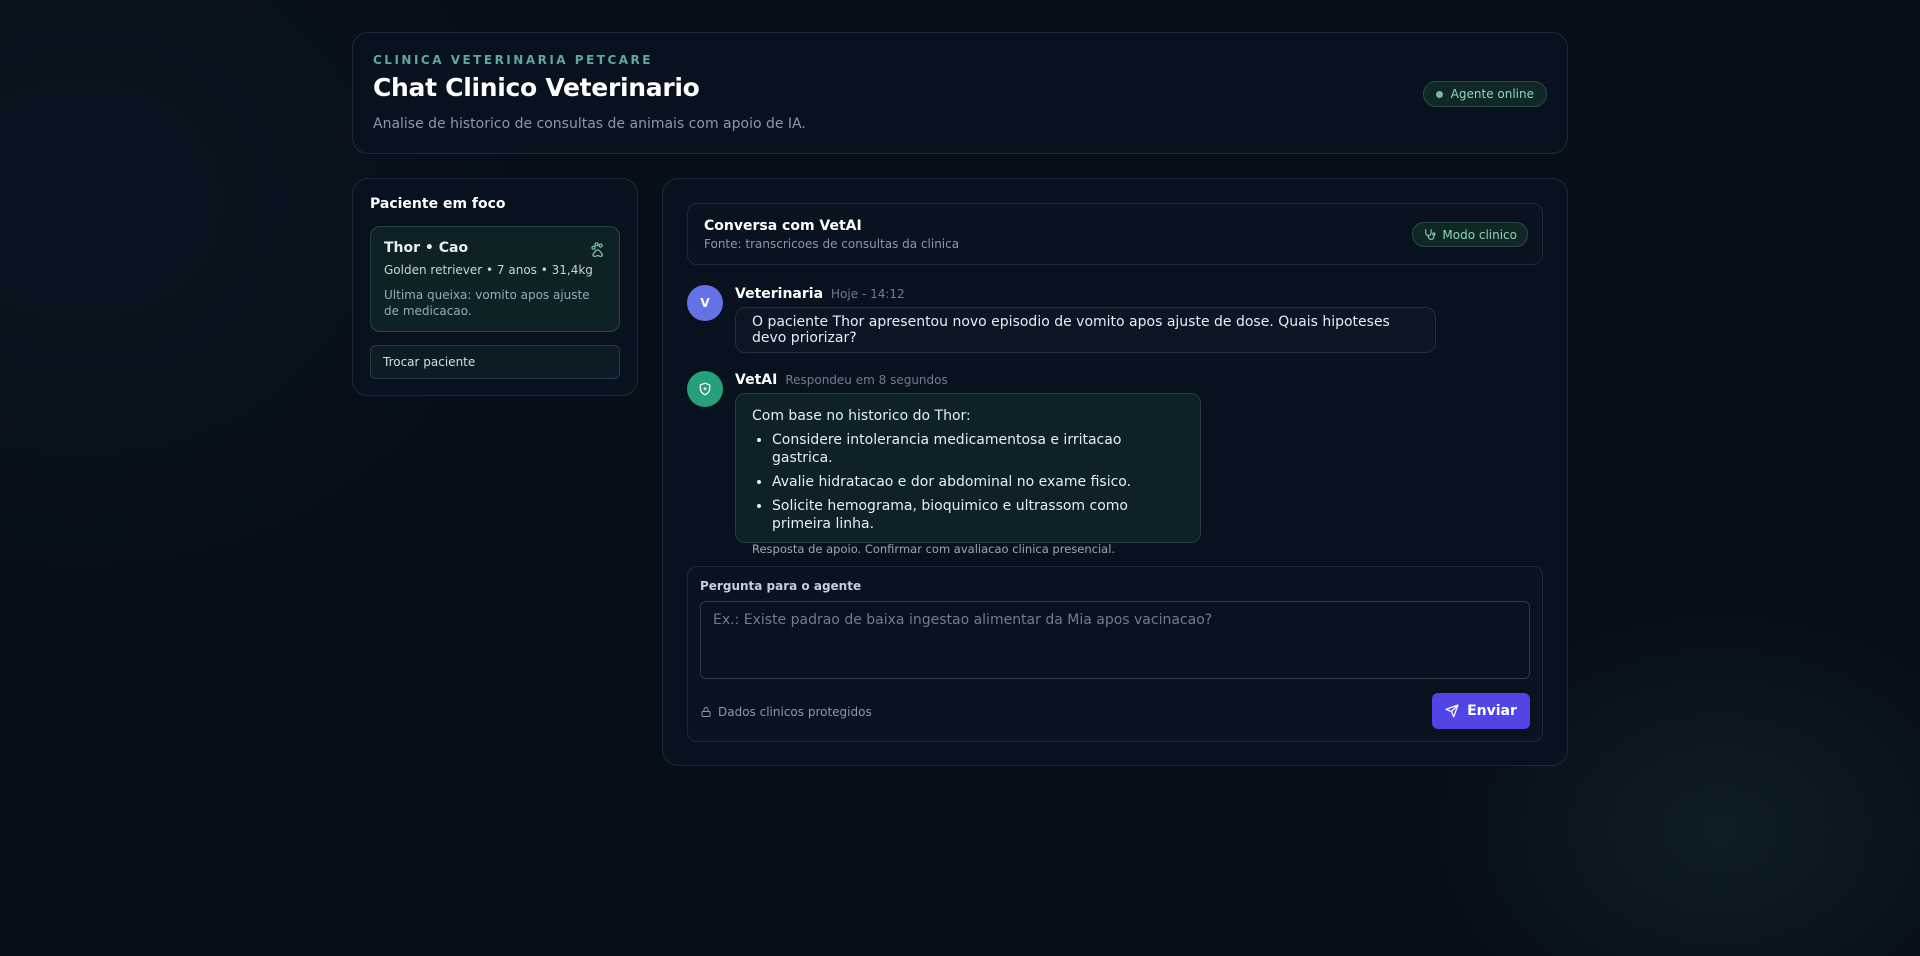 This screenshot has height=956, width=1920. I want to click on message-time: Respondeu em 8 segundos, so click(866, 380).